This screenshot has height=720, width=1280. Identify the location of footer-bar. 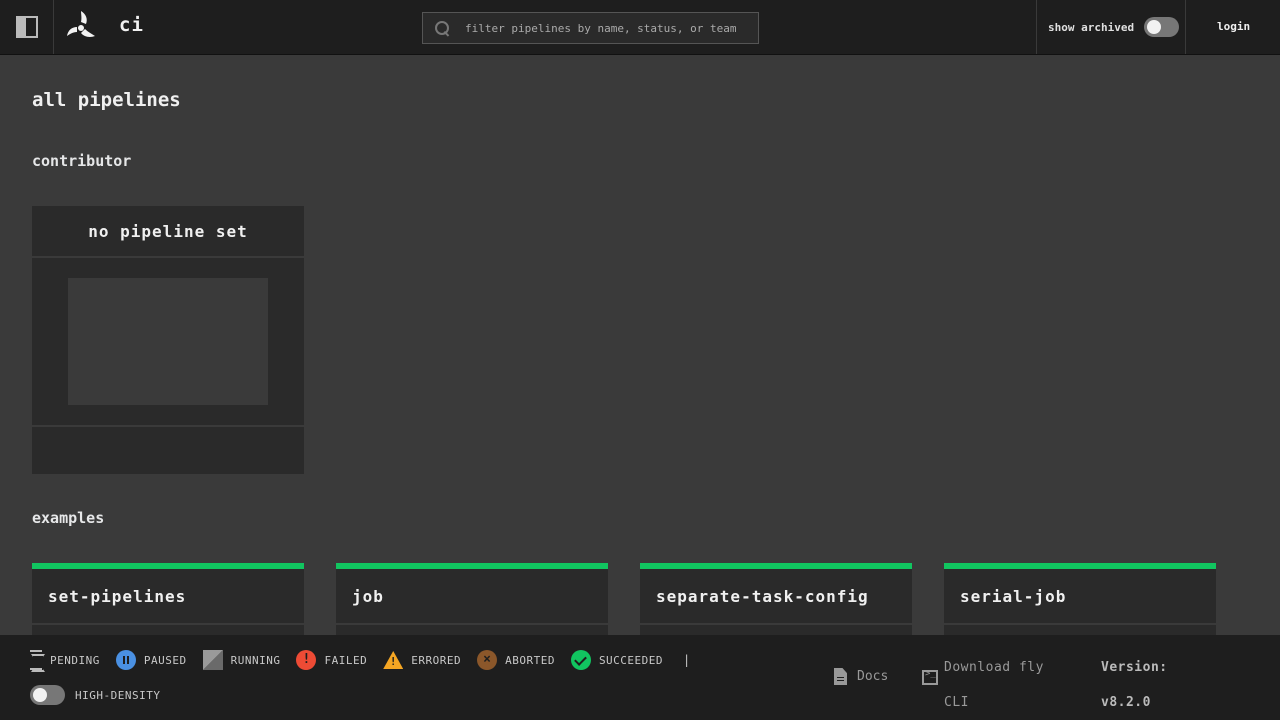
(640, 677).